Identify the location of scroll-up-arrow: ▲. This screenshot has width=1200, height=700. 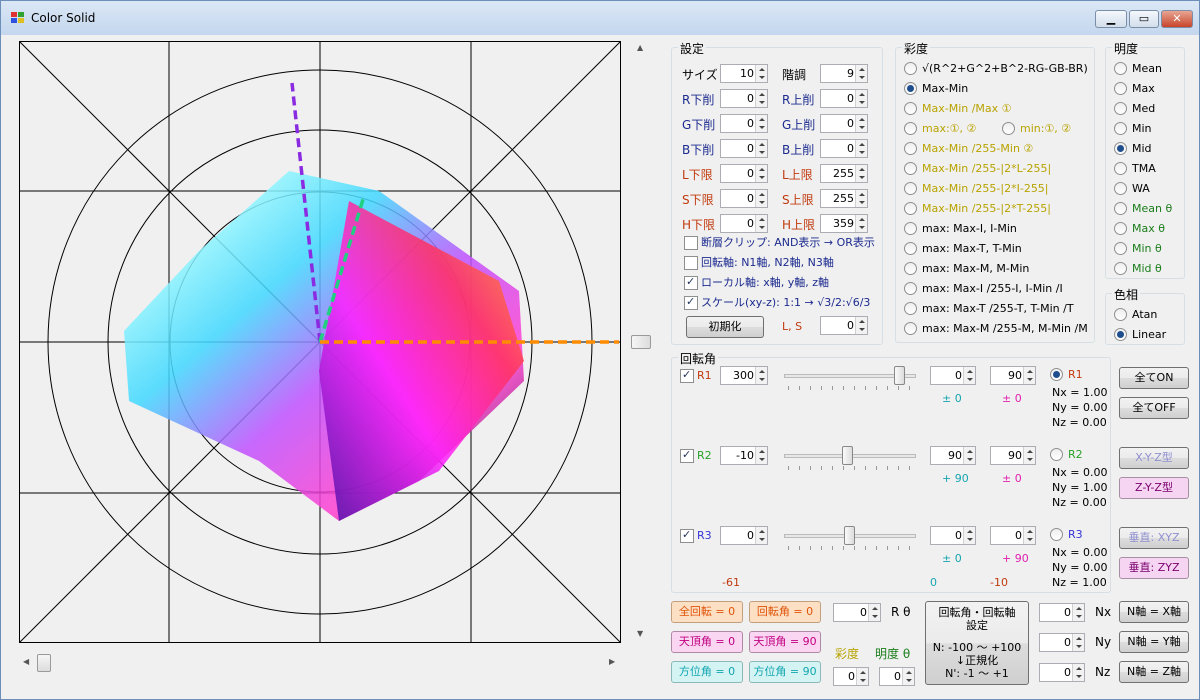
(640, 47).